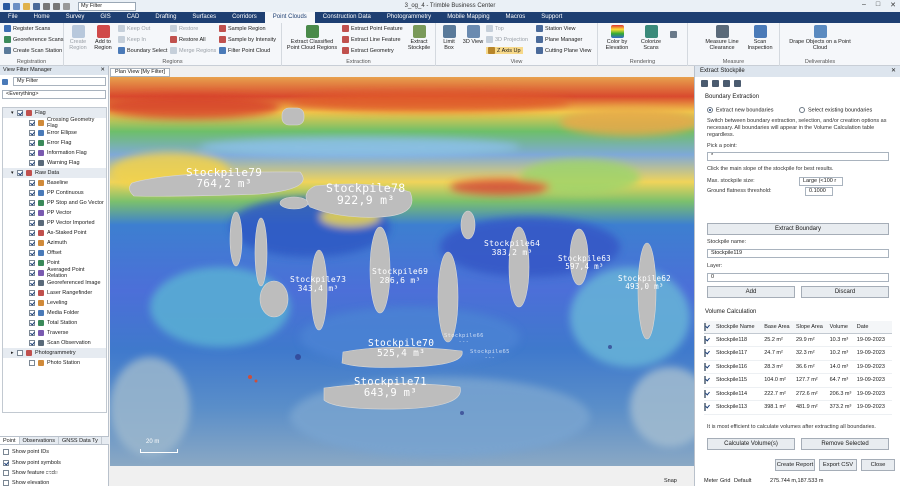 This screenshot has height=486, width=900. Describe the element at coordinates (165, 17) in the screenshot. I see `tab-drafting: Drafting` at that location.